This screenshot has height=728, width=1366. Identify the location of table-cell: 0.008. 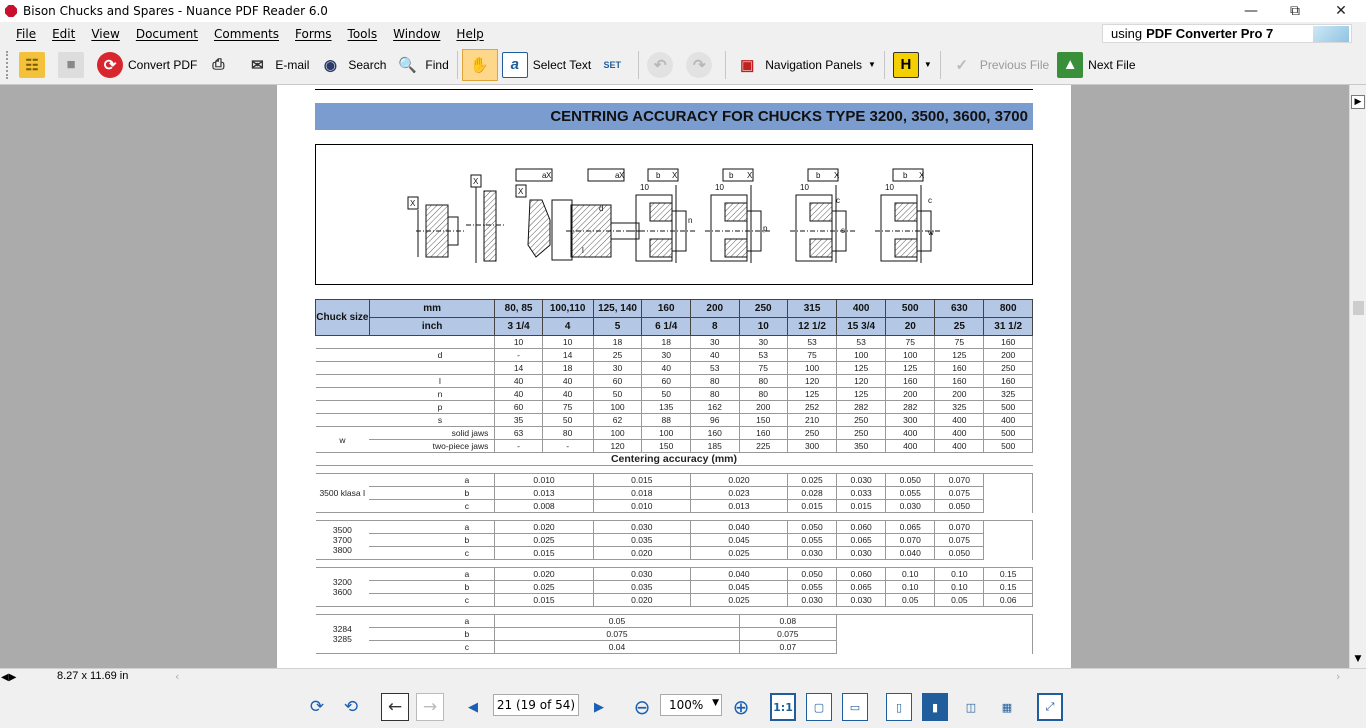
(544, 506).